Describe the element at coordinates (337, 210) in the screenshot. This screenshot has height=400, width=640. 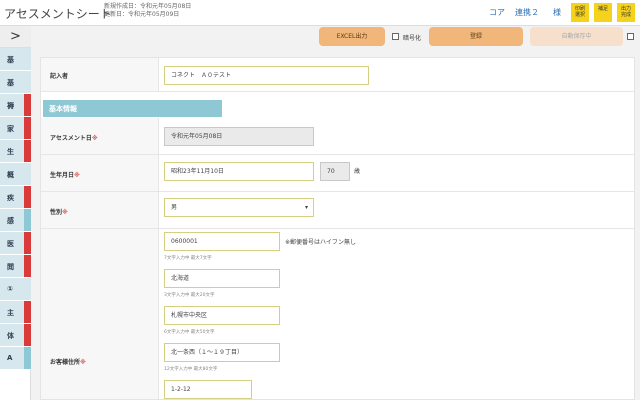
I see `gender-row: 性別※ 男 ▾` at that location.